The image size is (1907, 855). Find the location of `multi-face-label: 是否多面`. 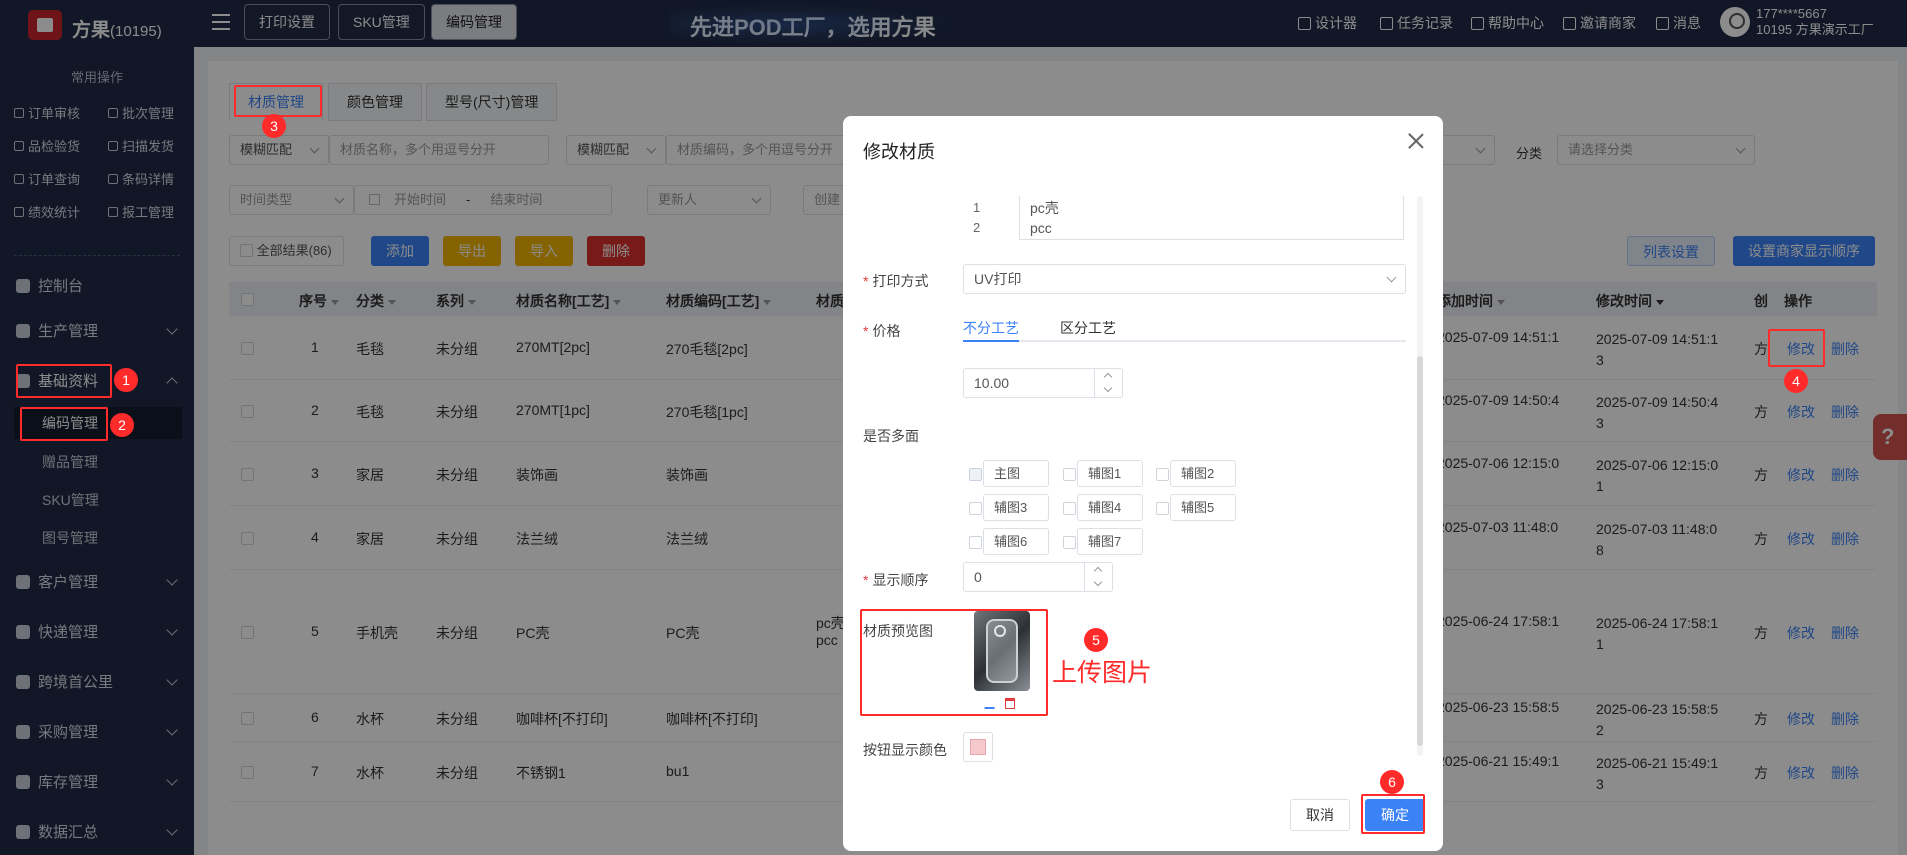

multi-face-label: 是否多面 is located at coordinates (891, 436).